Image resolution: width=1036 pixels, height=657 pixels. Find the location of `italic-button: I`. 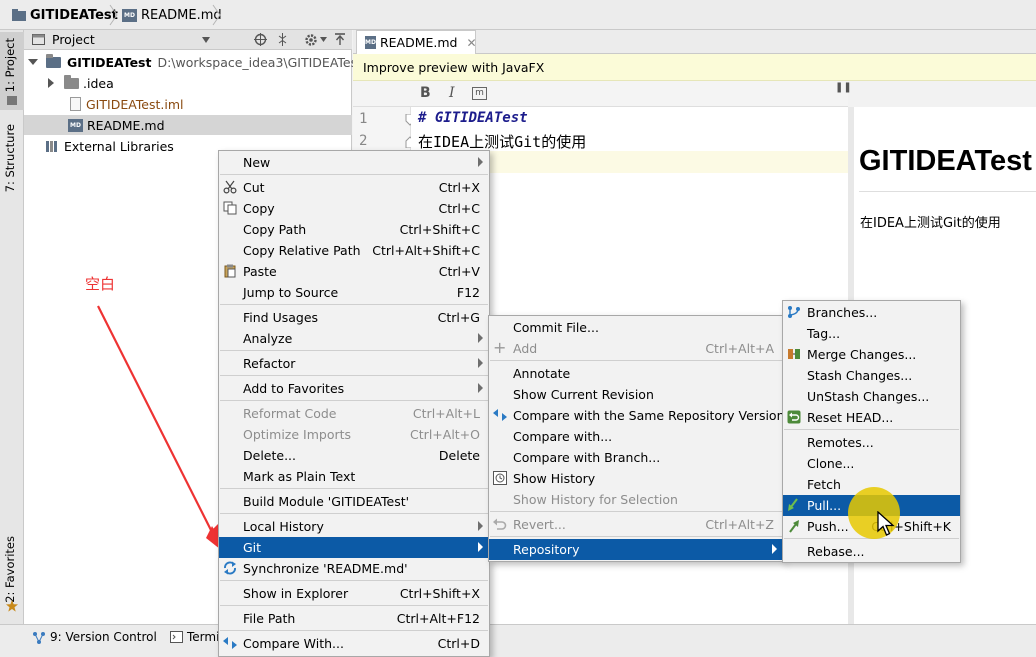

italic-button: I is located at coordinates (452, 93).